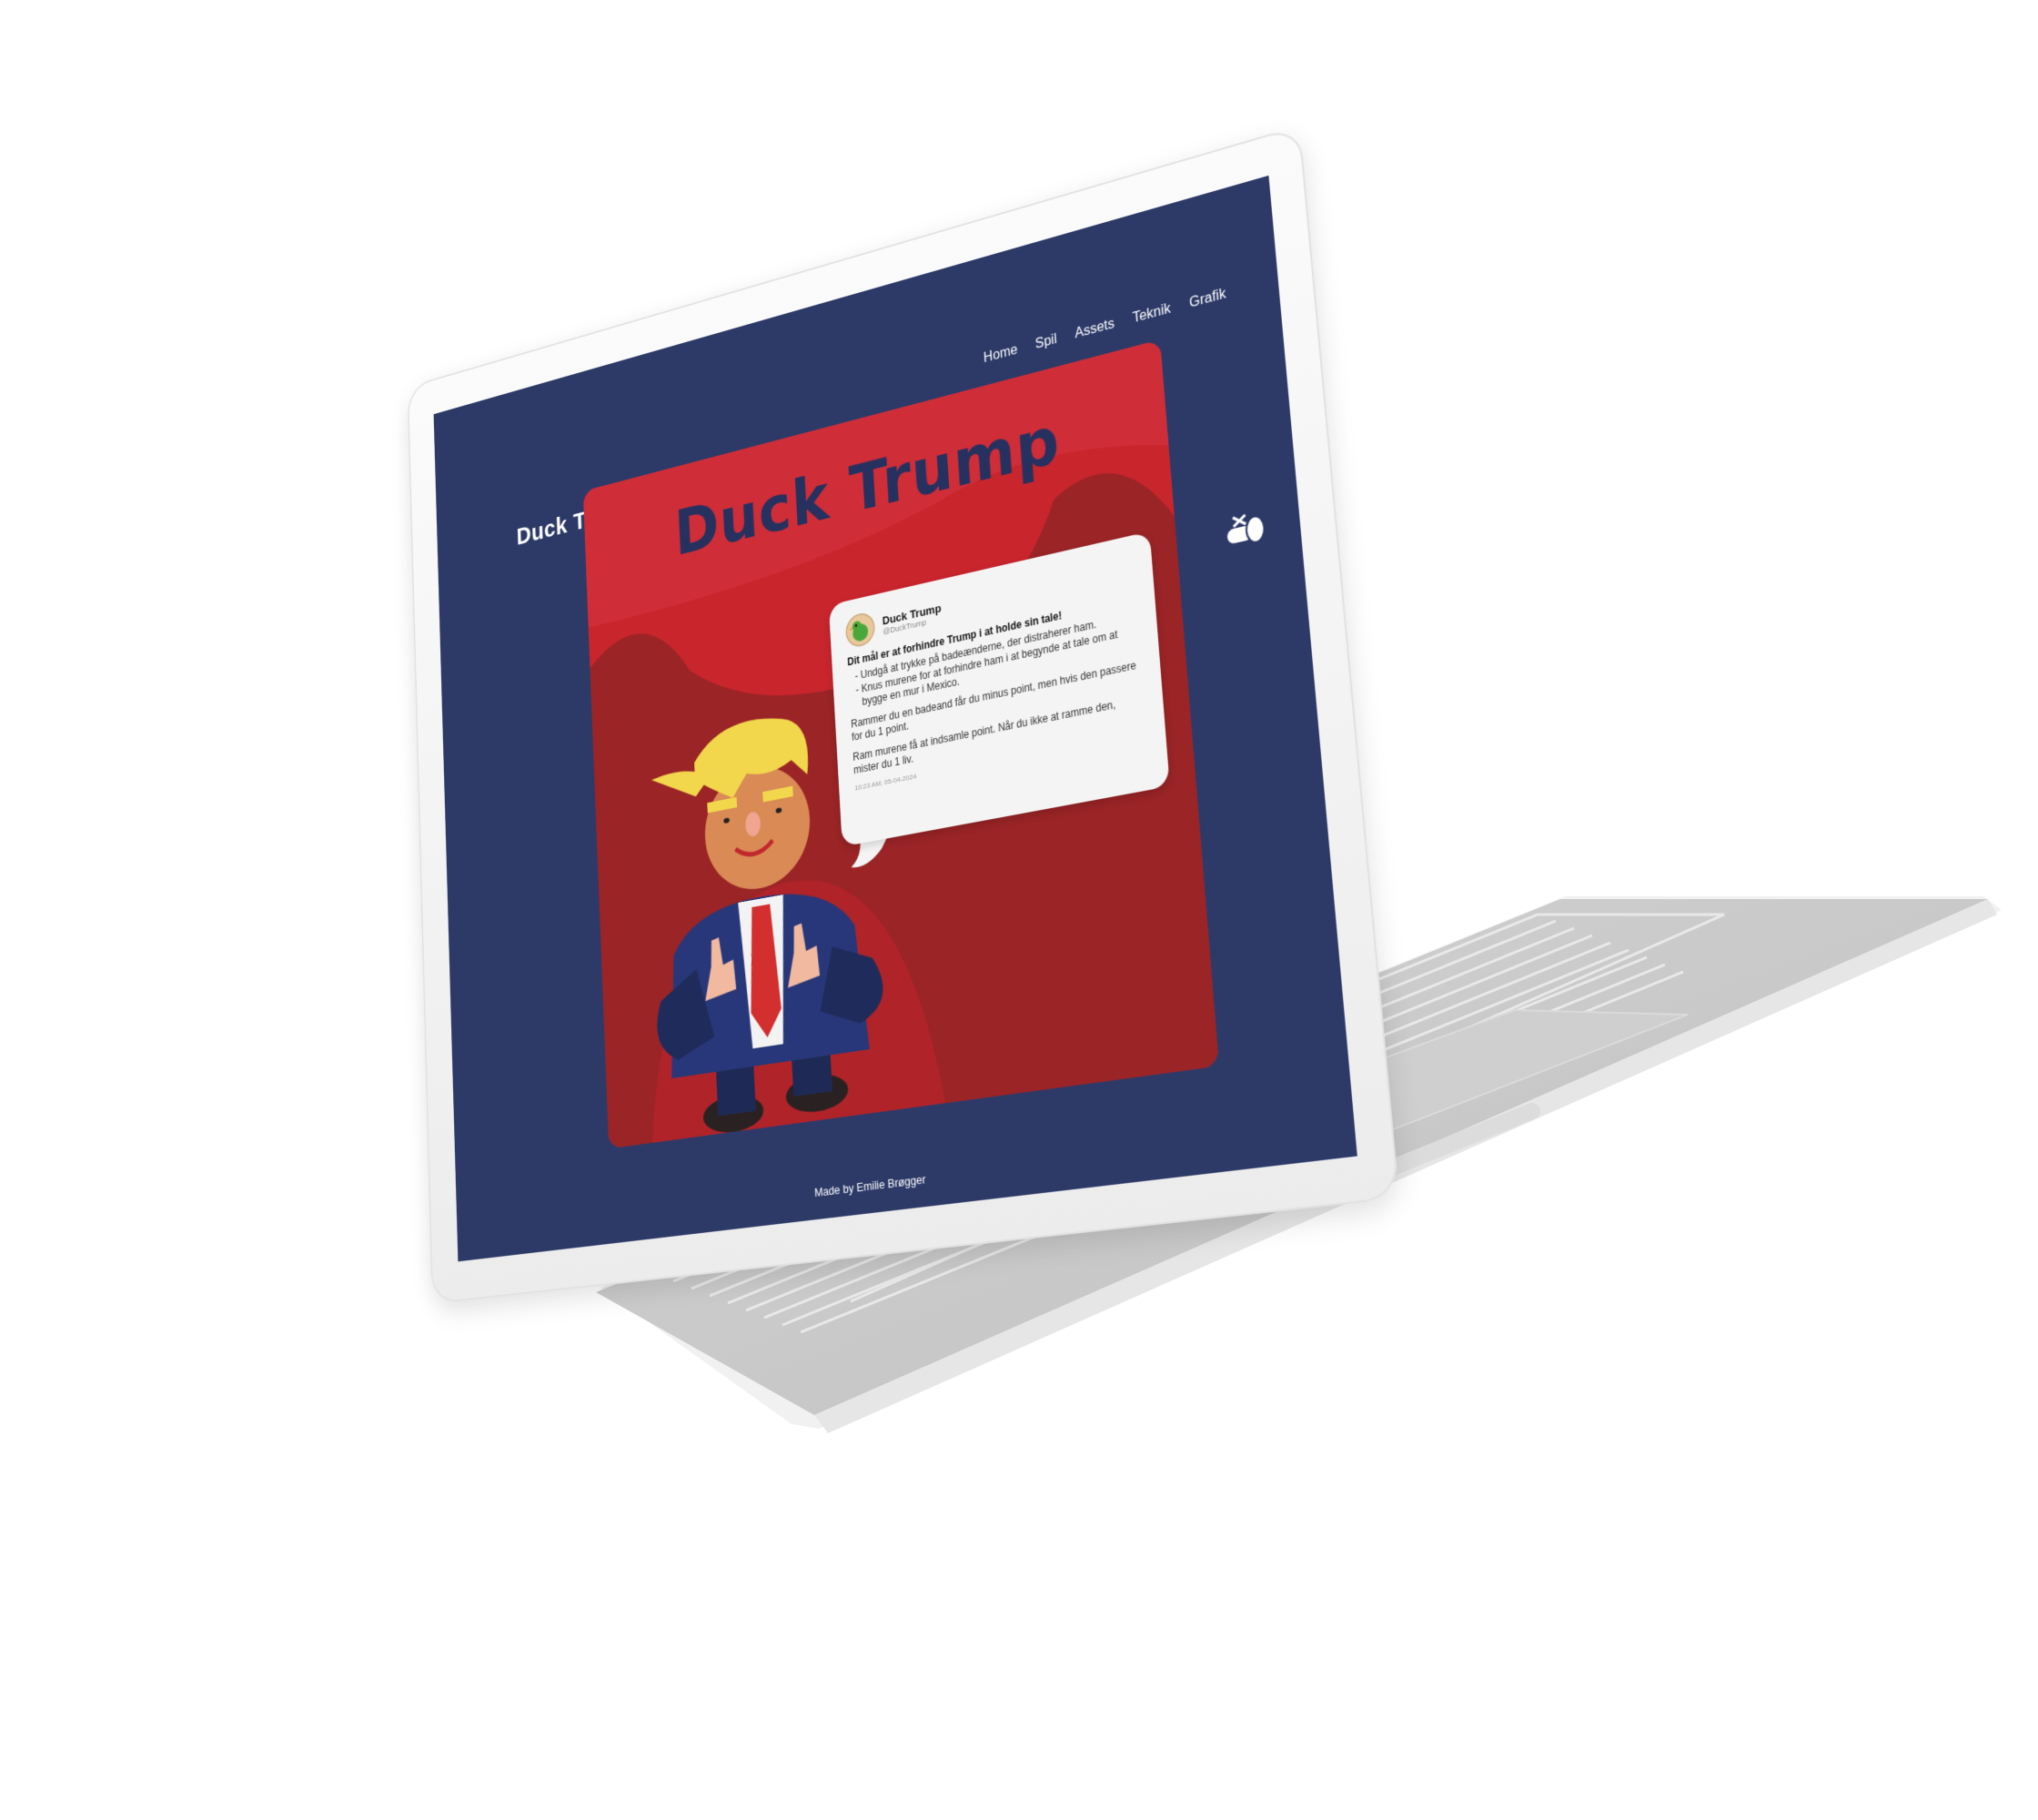 The image size is (2038, 1820). Describe the element at coordinates (1045, 343) in the screenshot. I see `nav-spil: Spil` at that location.